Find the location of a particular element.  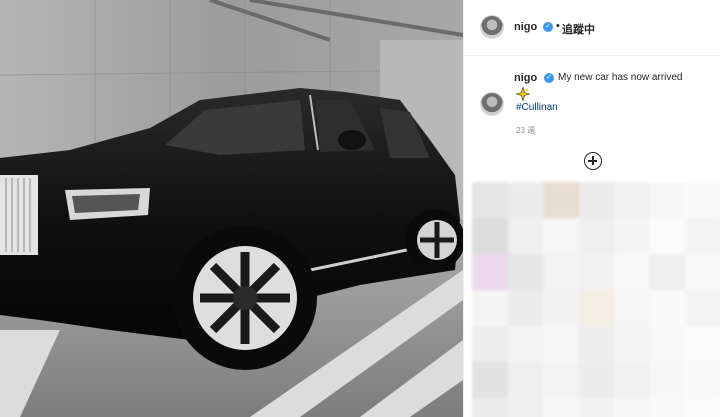

load-more-comments-button is located at coordinates (593, 161).